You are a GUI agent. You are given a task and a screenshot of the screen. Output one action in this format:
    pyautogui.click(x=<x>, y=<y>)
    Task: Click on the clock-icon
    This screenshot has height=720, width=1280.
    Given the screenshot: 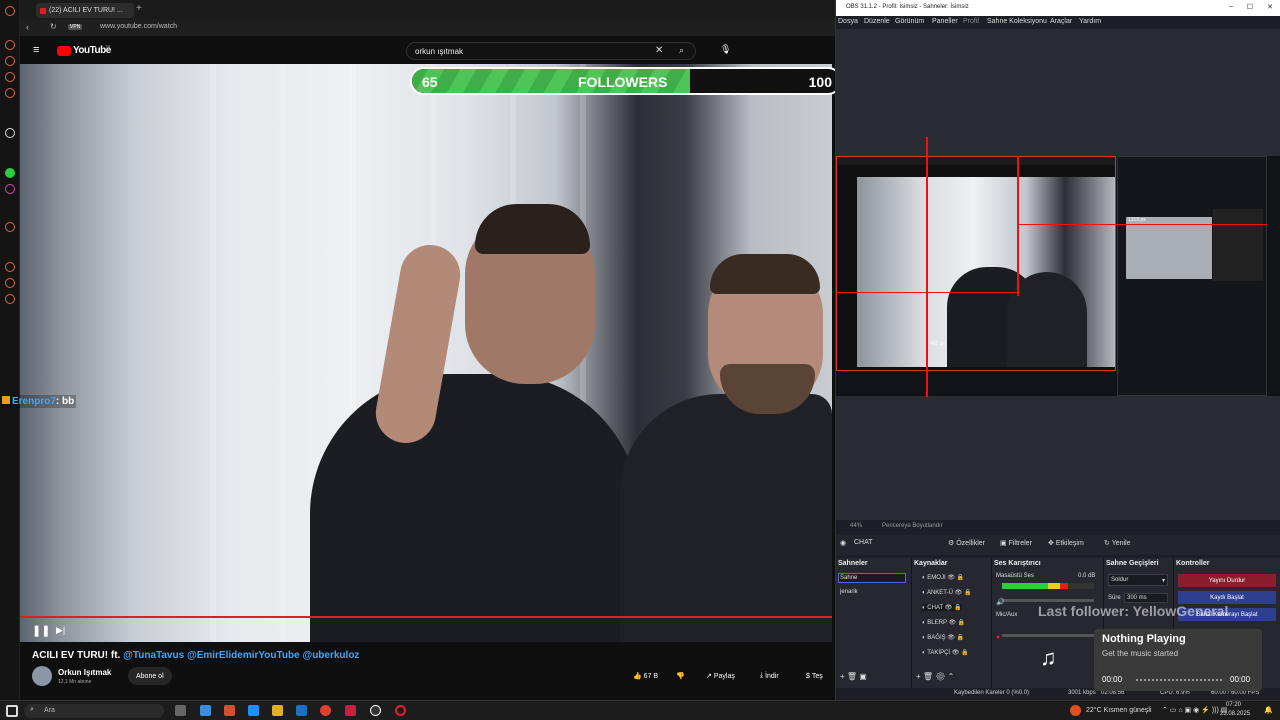 What is the action you would take?
    pyautogui.click(x=10, y=267)
    